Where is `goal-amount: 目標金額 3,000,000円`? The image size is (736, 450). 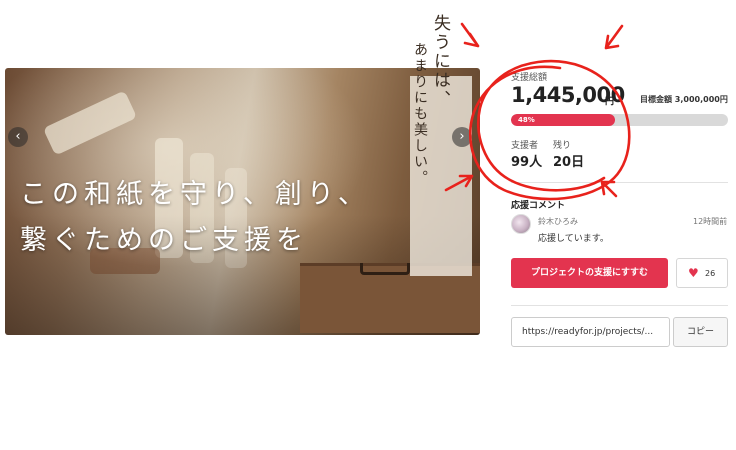 goal-amount: 目標金額 3,000,000円 is located at coordinates (684, 99).